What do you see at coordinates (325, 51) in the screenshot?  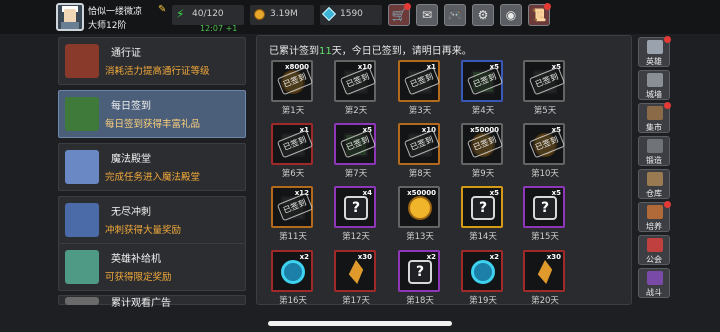 I see `signin-count: 11` at bounding box center [325, 51].